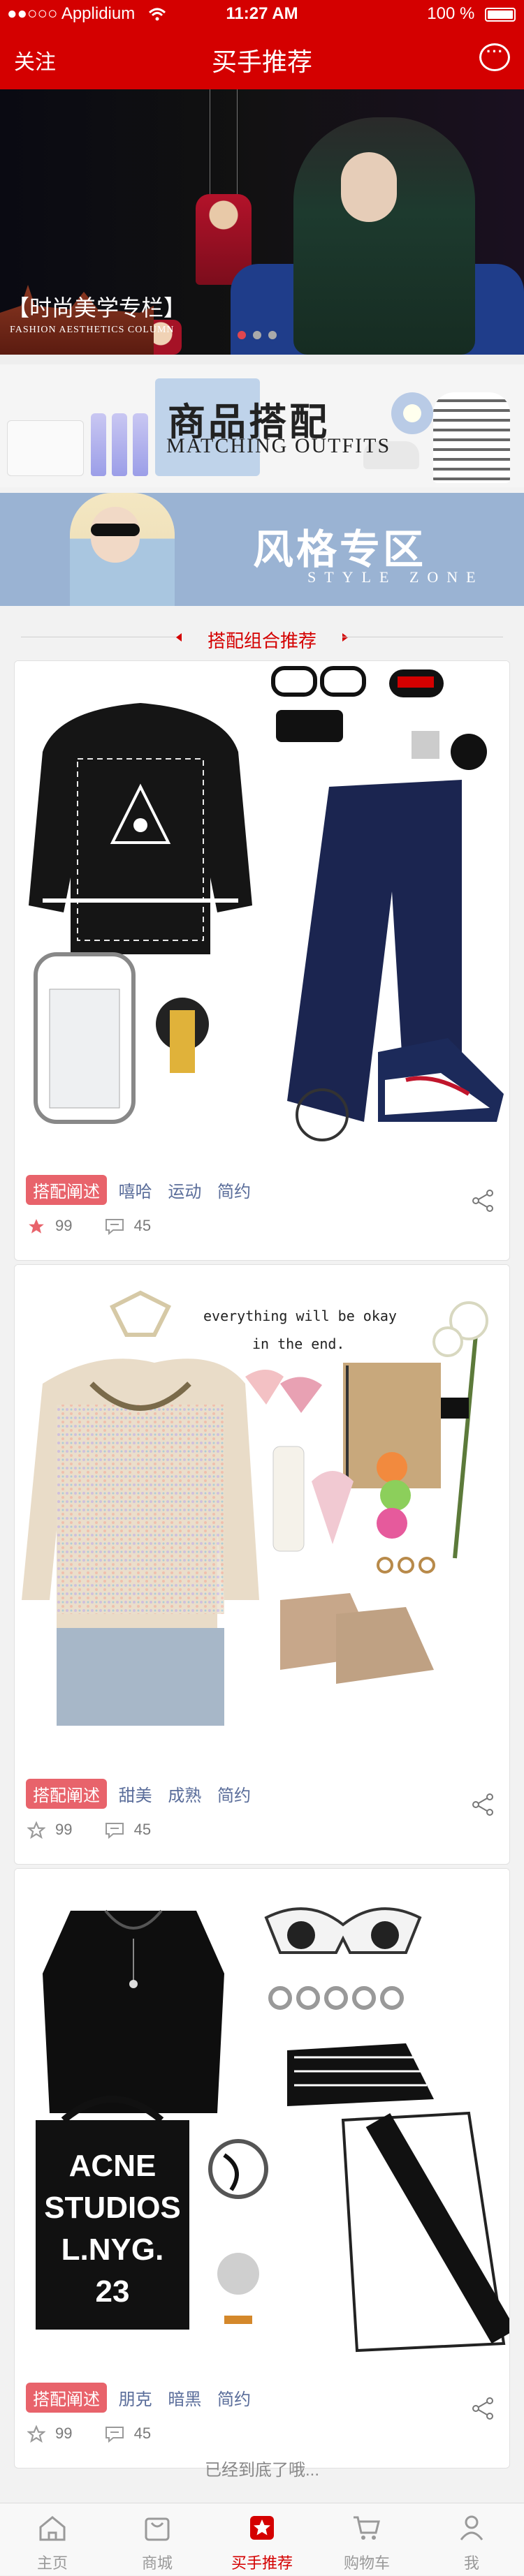  I want to click on arrow-right-icon, so click(345, 637).